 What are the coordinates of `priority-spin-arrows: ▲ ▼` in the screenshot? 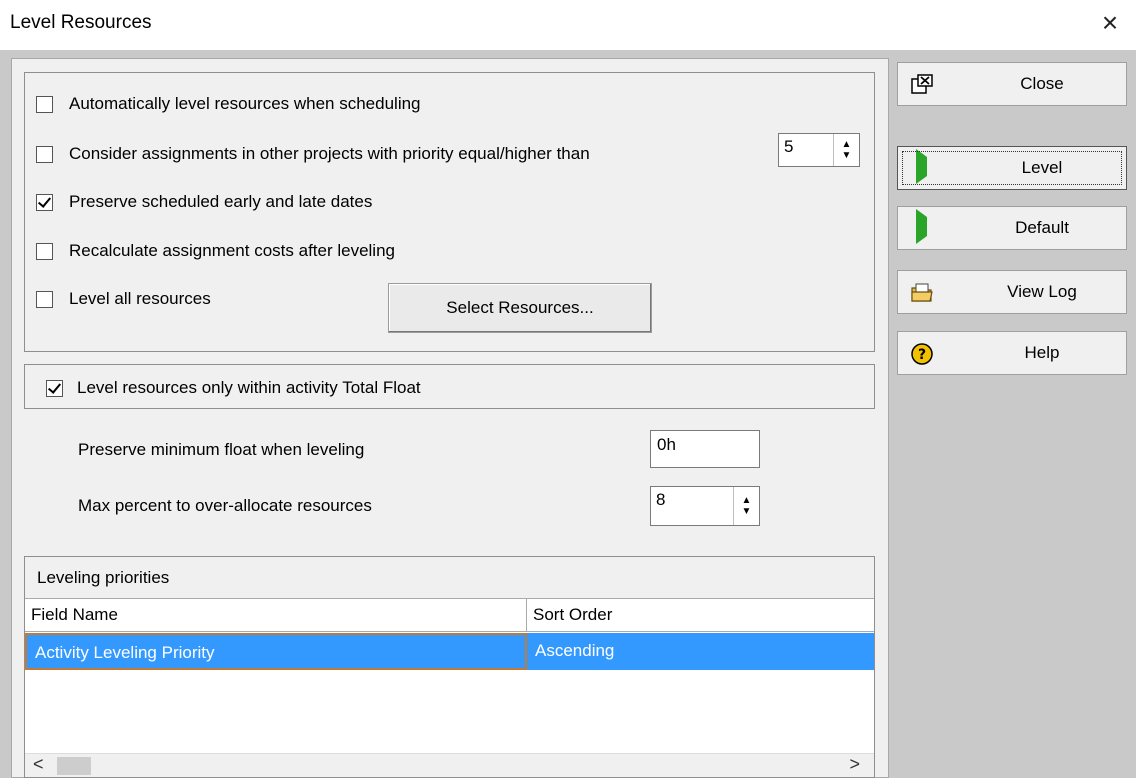 It's located at (846, 150).